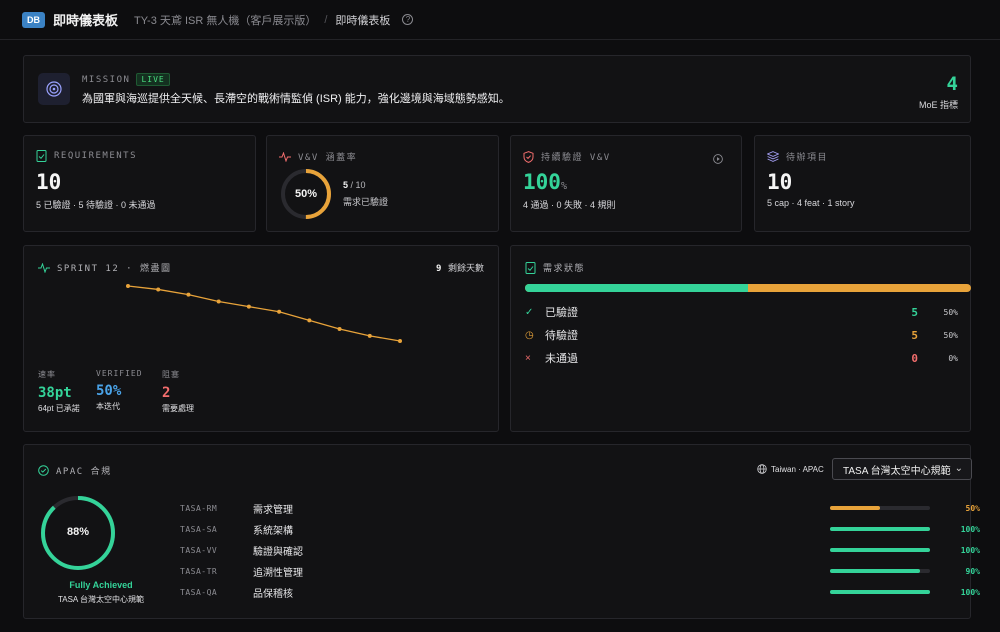 The image size is (1000, 632). I want to click on vv-coverage-label: V&V 涵蓋率, so click(328, 158).